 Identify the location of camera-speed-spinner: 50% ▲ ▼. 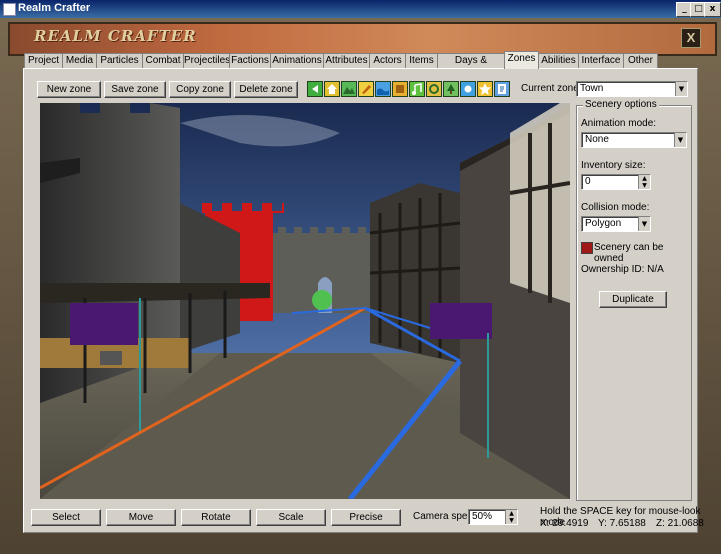
(493, 517).